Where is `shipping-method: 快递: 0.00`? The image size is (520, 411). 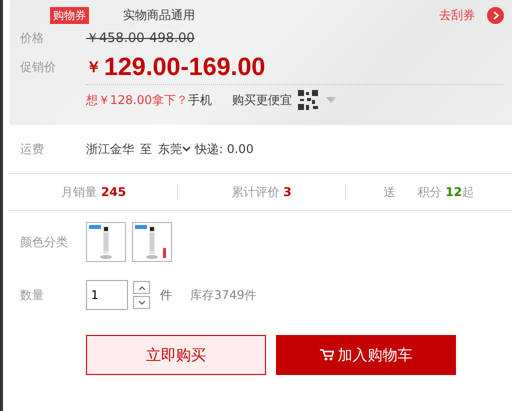
shipping-method: 快递: 0.00 is located at coordinates (224, 149).